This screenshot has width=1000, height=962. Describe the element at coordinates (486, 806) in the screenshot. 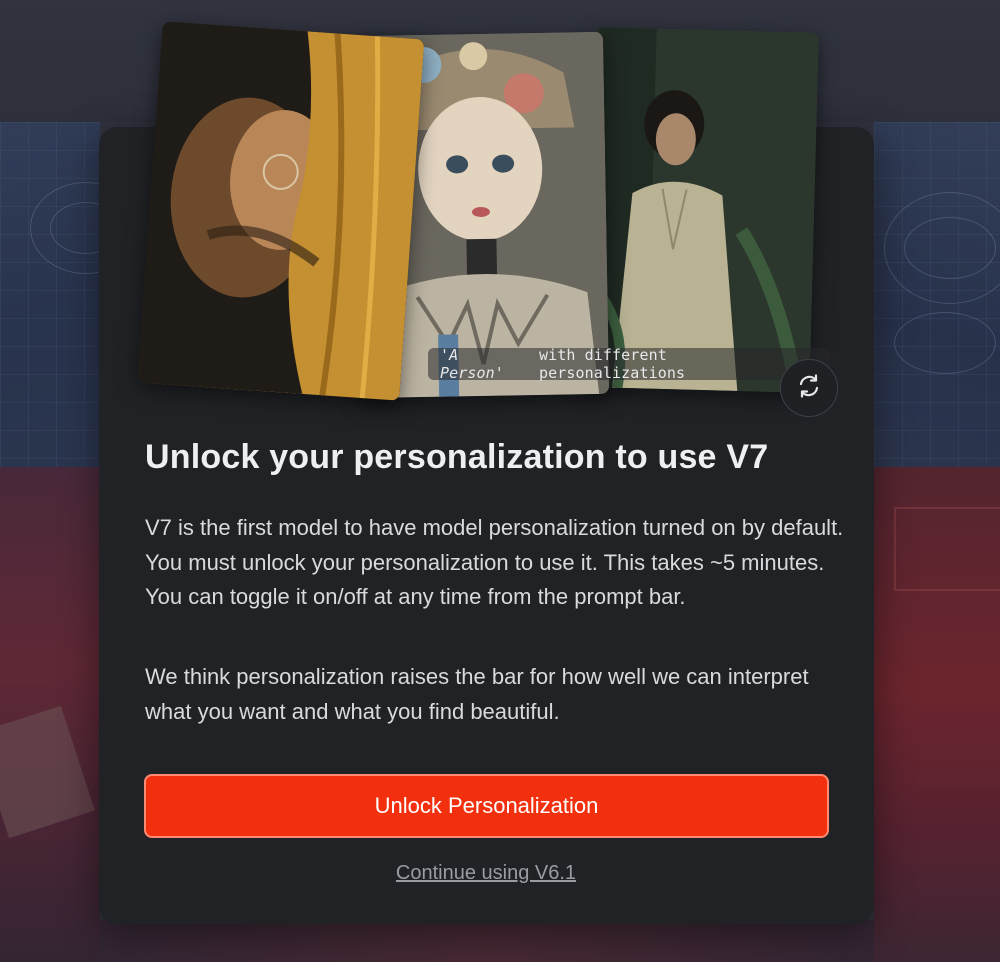

I see `unlock-personalization-button: Unlock Personalization` at that location.